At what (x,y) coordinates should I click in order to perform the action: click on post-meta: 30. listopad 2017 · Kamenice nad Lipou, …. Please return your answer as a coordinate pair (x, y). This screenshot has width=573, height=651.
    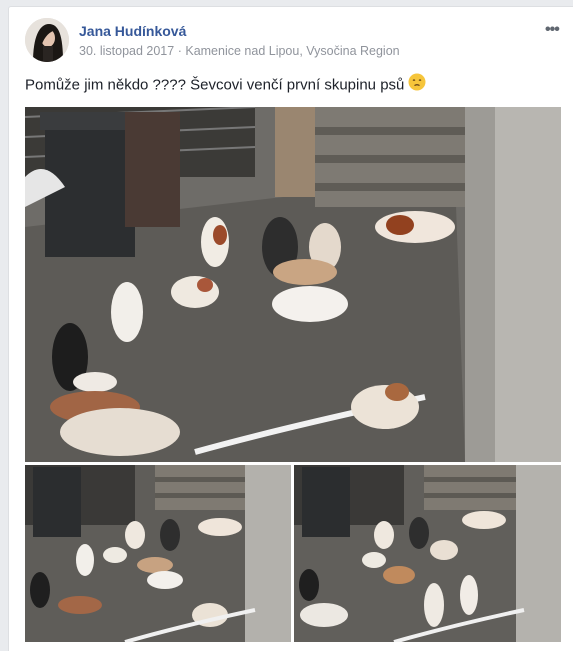
    Looking at the image, I should click on (239, 51).